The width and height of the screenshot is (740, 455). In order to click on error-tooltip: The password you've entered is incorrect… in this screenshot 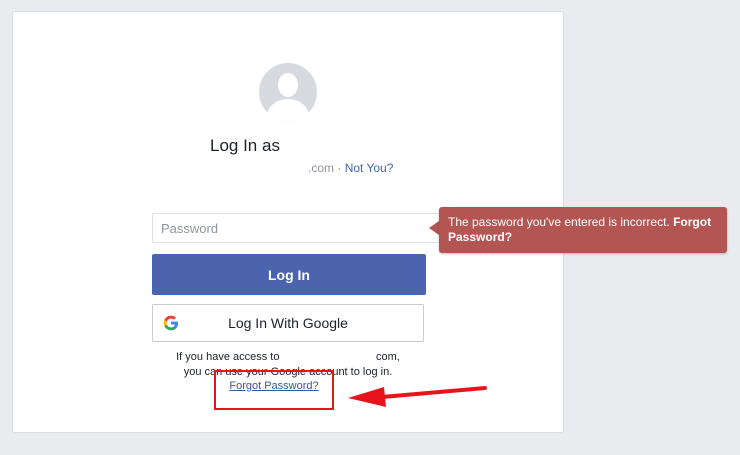, I will do `click(583, 230)`.